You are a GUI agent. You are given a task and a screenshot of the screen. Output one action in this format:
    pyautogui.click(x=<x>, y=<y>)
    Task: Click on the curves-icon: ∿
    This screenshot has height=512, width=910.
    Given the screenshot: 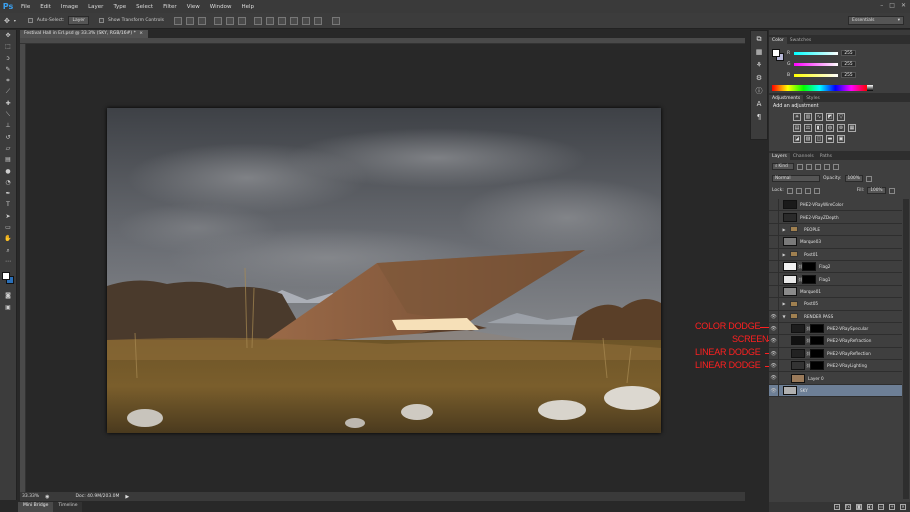 What is the action you would take?
    pyautogui.click(x=819, y=117)
    